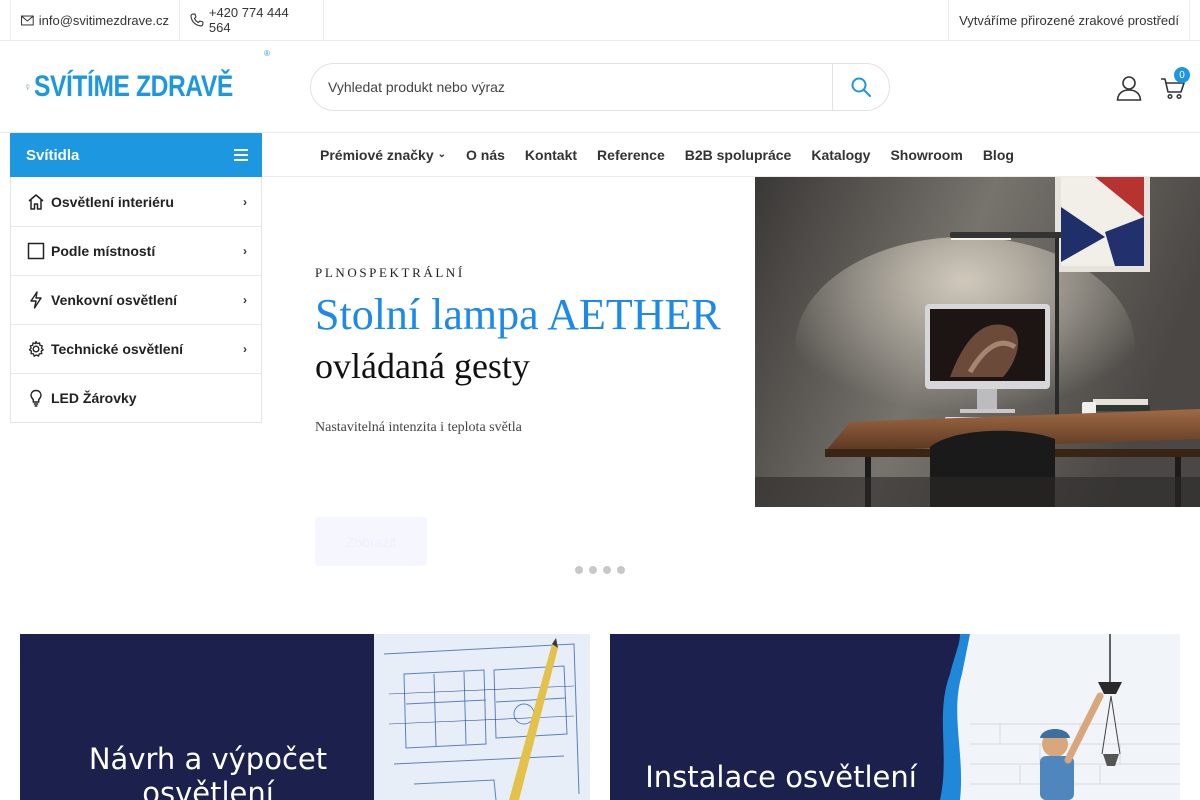 The height and width of the screenshot is (800, 1200). Describe the element at coordinates (571, 87) in the screenshot. I see `search-input` at that location.